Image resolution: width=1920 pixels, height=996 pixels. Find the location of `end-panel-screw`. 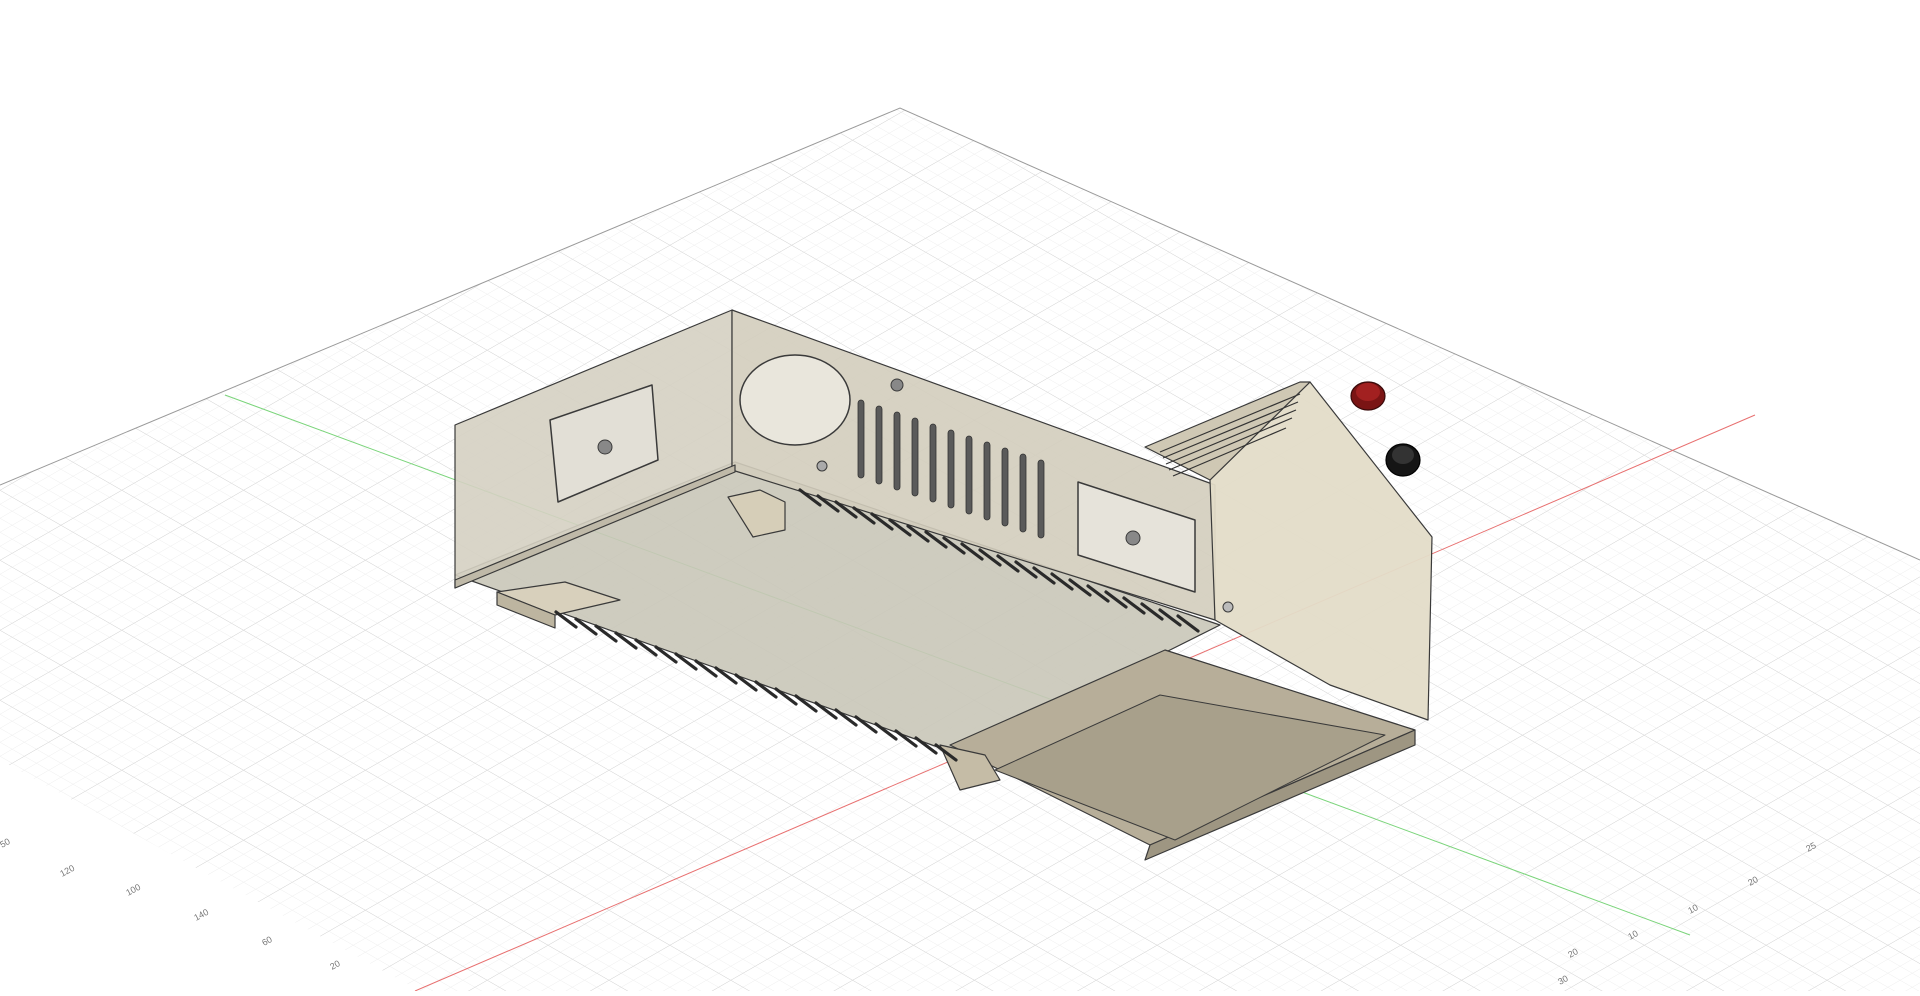

end-panel-screw is located at coordinates (1228, 607).